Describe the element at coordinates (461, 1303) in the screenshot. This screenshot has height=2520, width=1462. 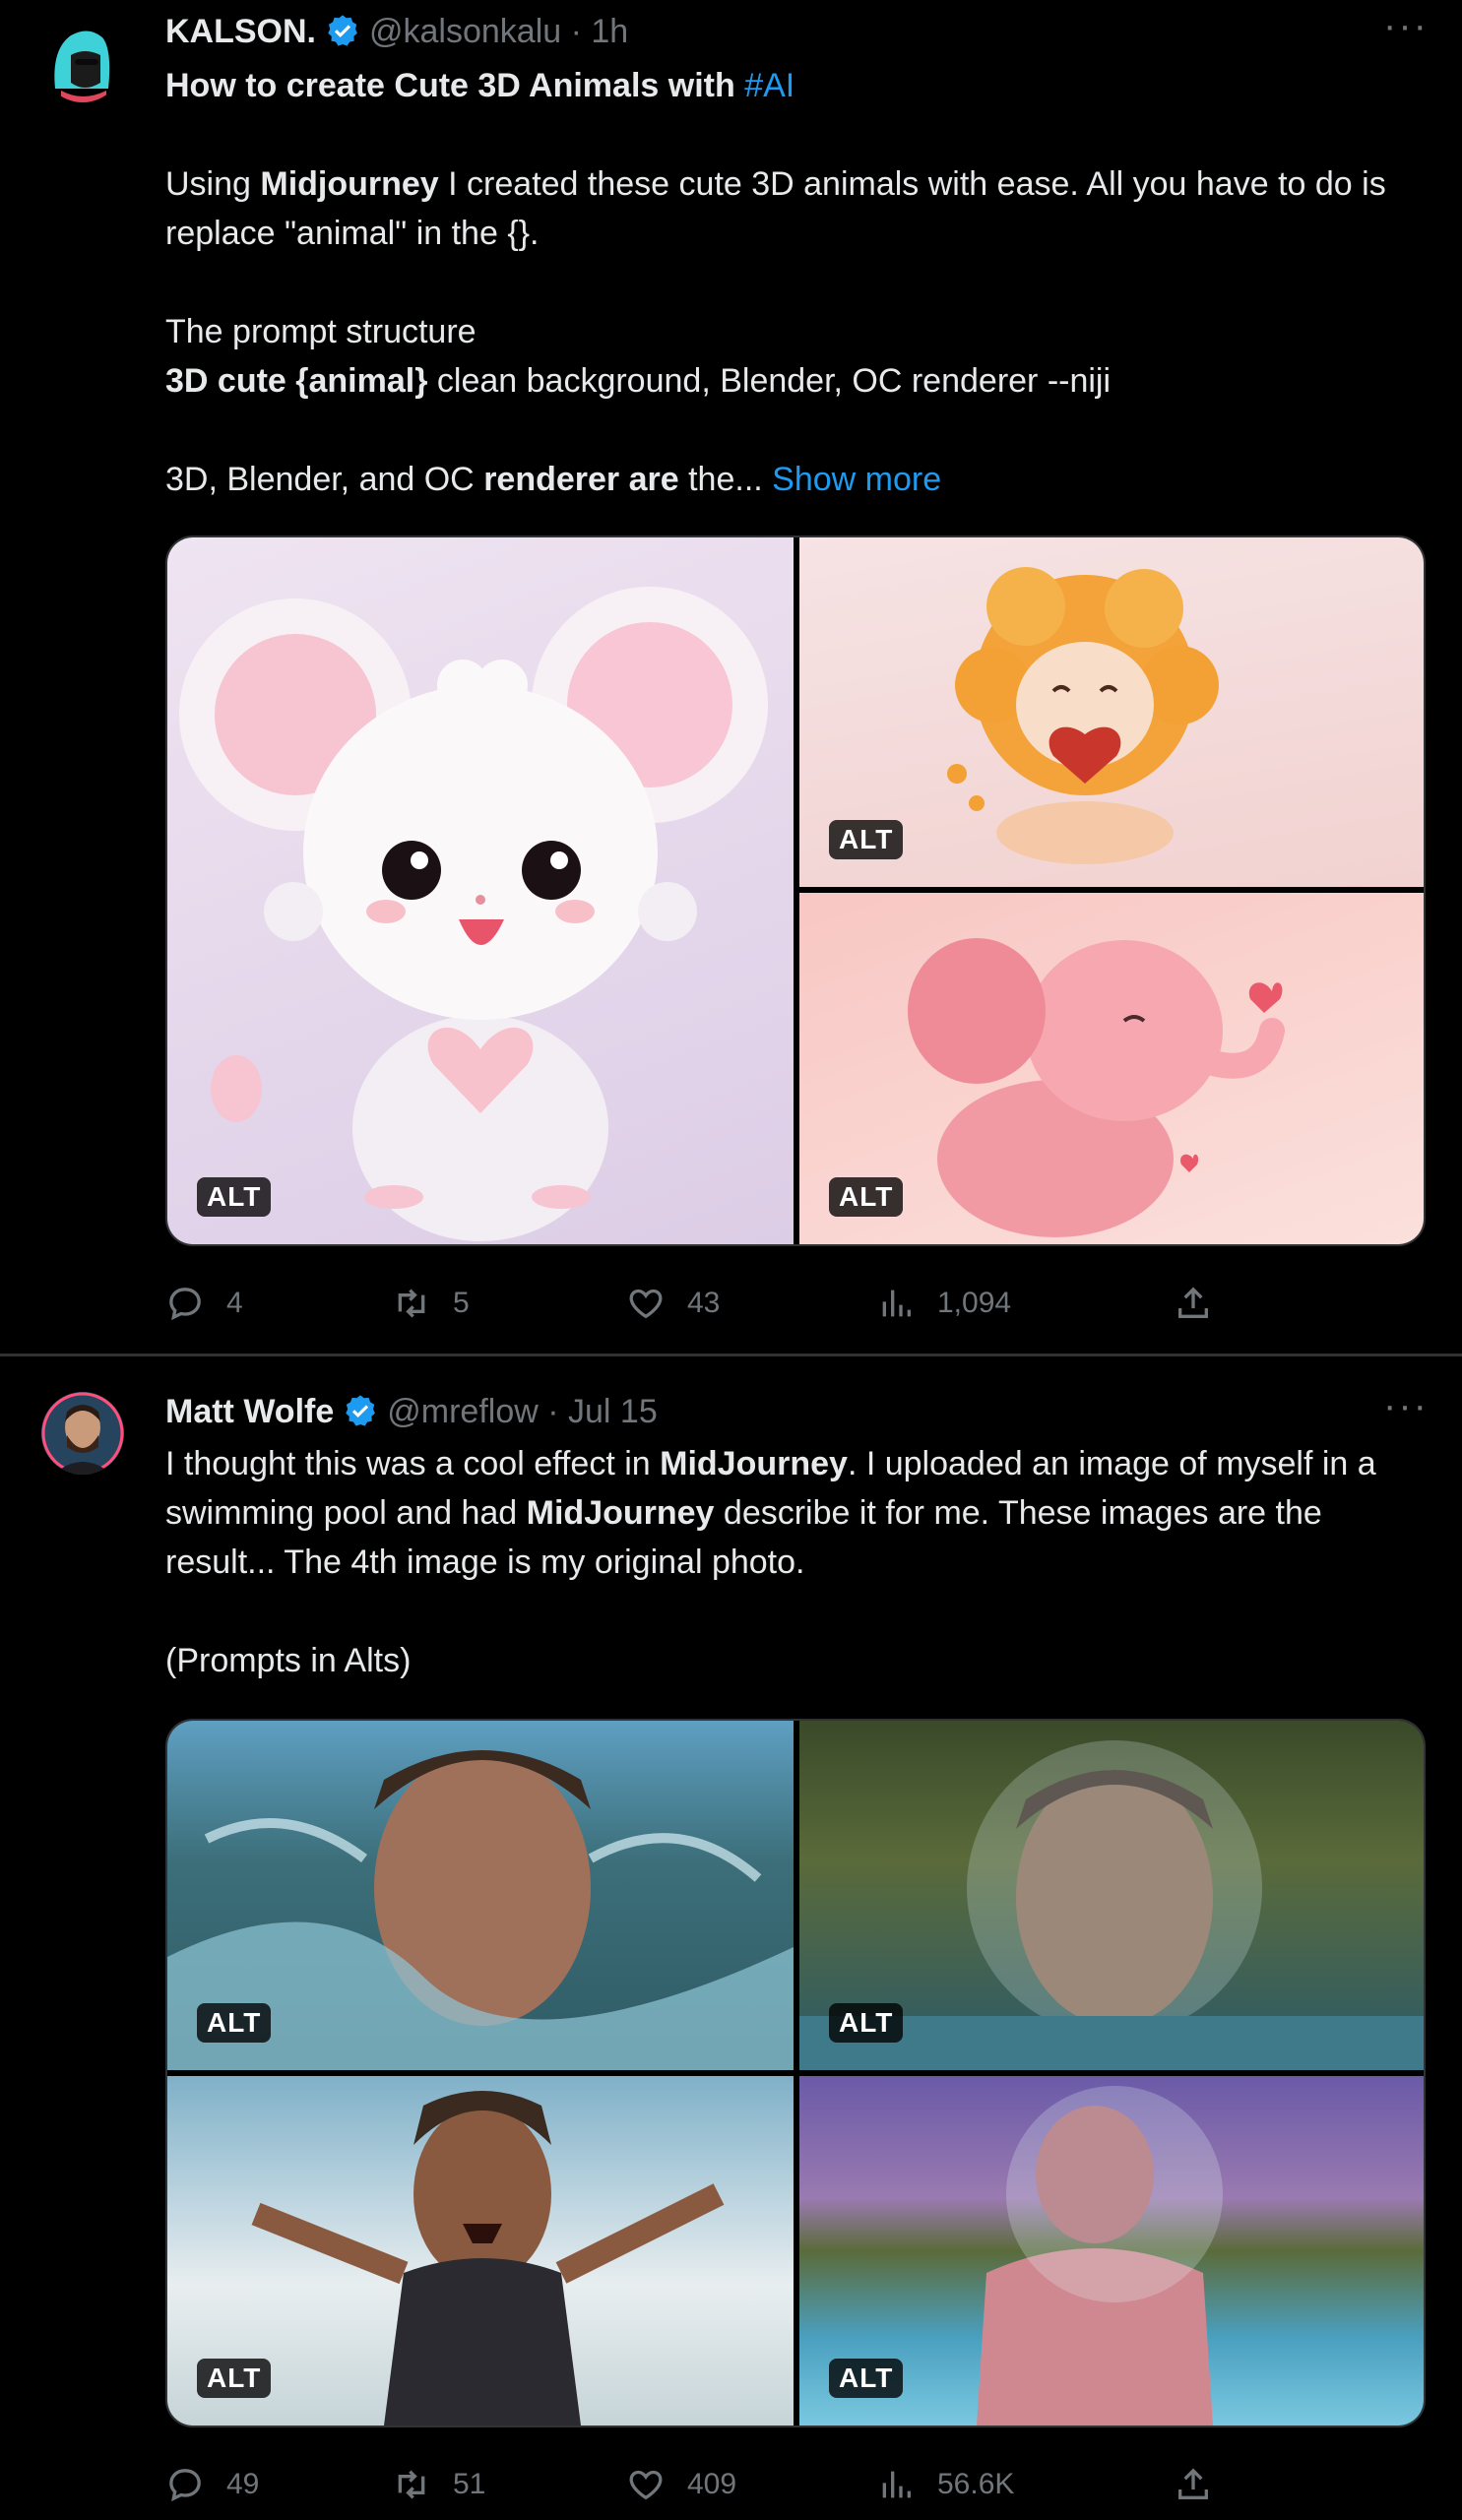
I see `retweet-count: 5` at that location.